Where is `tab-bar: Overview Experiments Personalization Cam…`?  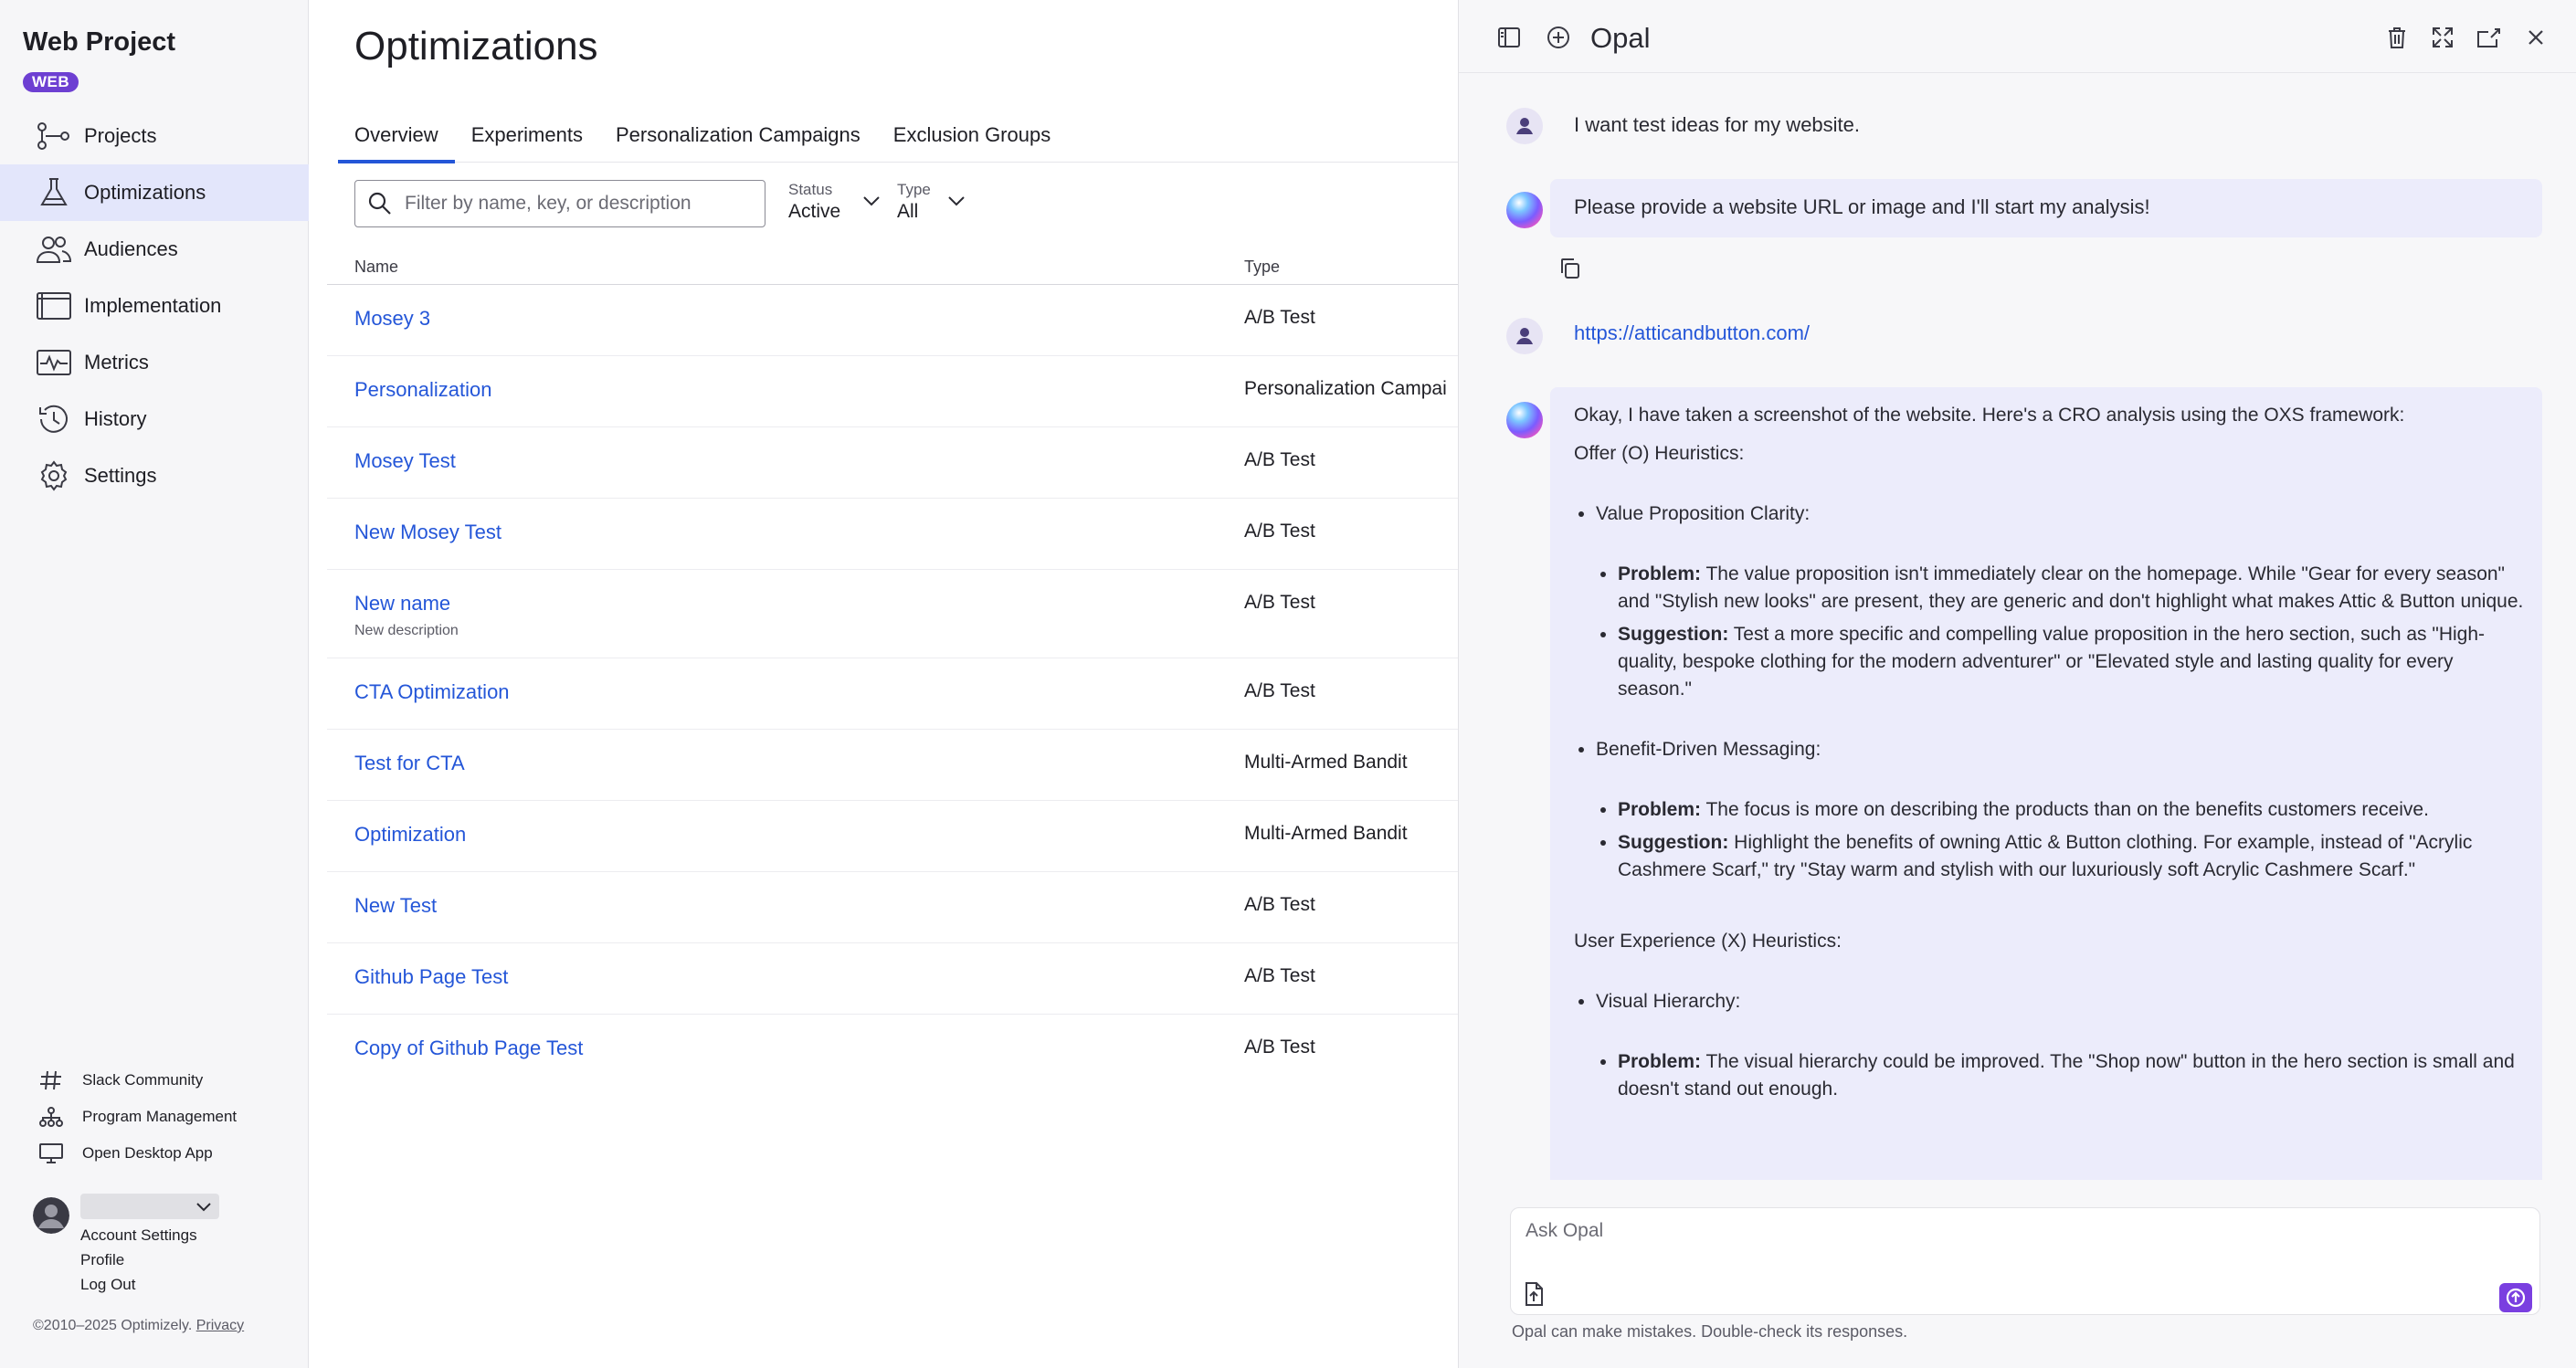
tab-bar: Overview Experiments Personalization Cam… is located at coordinates (898, 135).